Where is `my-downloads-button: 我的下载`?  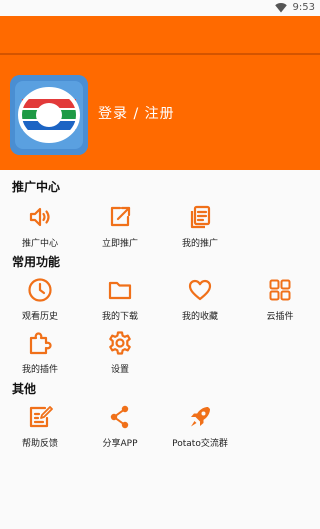 my-downloads-button: 我的下载 is located at coordinates (120, 299).